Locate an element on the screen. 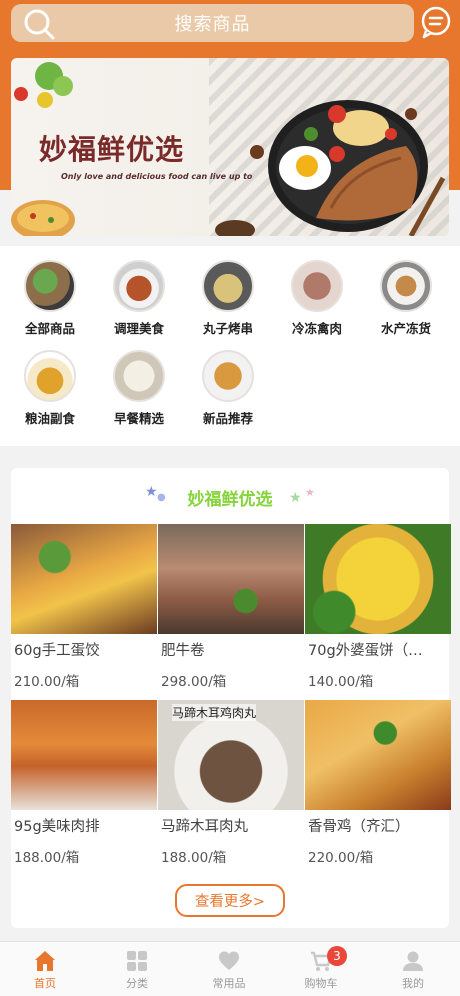  tab-profile: 我的 is located at coordinates (413, 970).